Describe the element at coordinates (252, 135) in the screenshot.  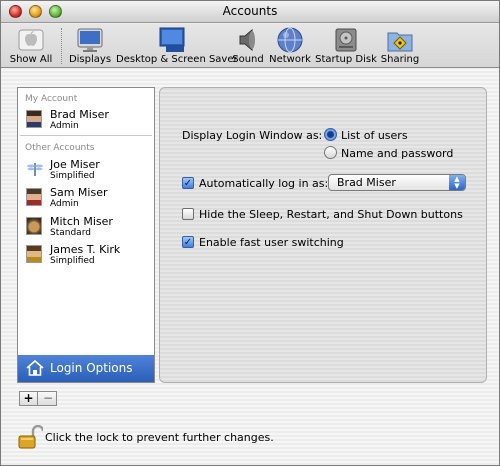
I see `display-login-label: Display Login Window as:` at that location.